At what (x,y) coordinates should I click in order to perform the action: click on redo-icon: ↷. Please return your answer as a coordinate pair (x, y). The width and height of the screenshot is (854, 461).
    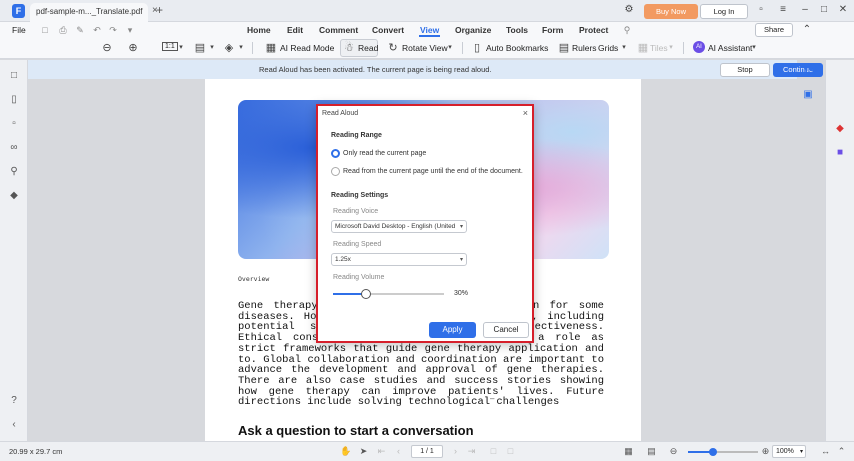
    Looking at the image, I should click on (113, 30).